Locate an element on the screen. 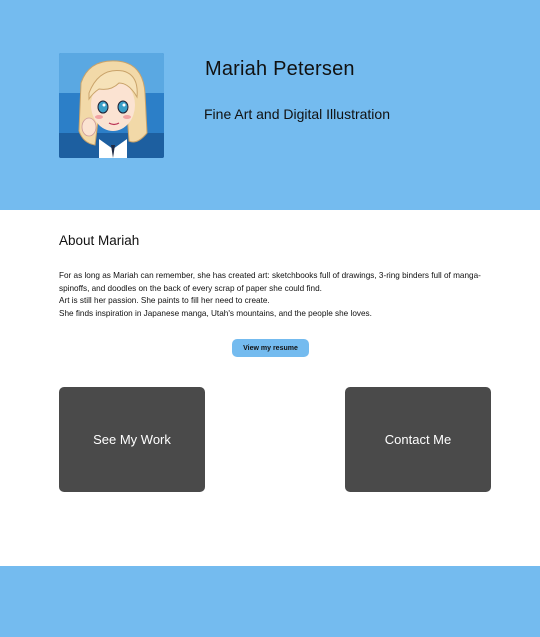 The height and width of the screenshot is (637, 540). portrait-illustration-icon is located at coordinates (111, 105).